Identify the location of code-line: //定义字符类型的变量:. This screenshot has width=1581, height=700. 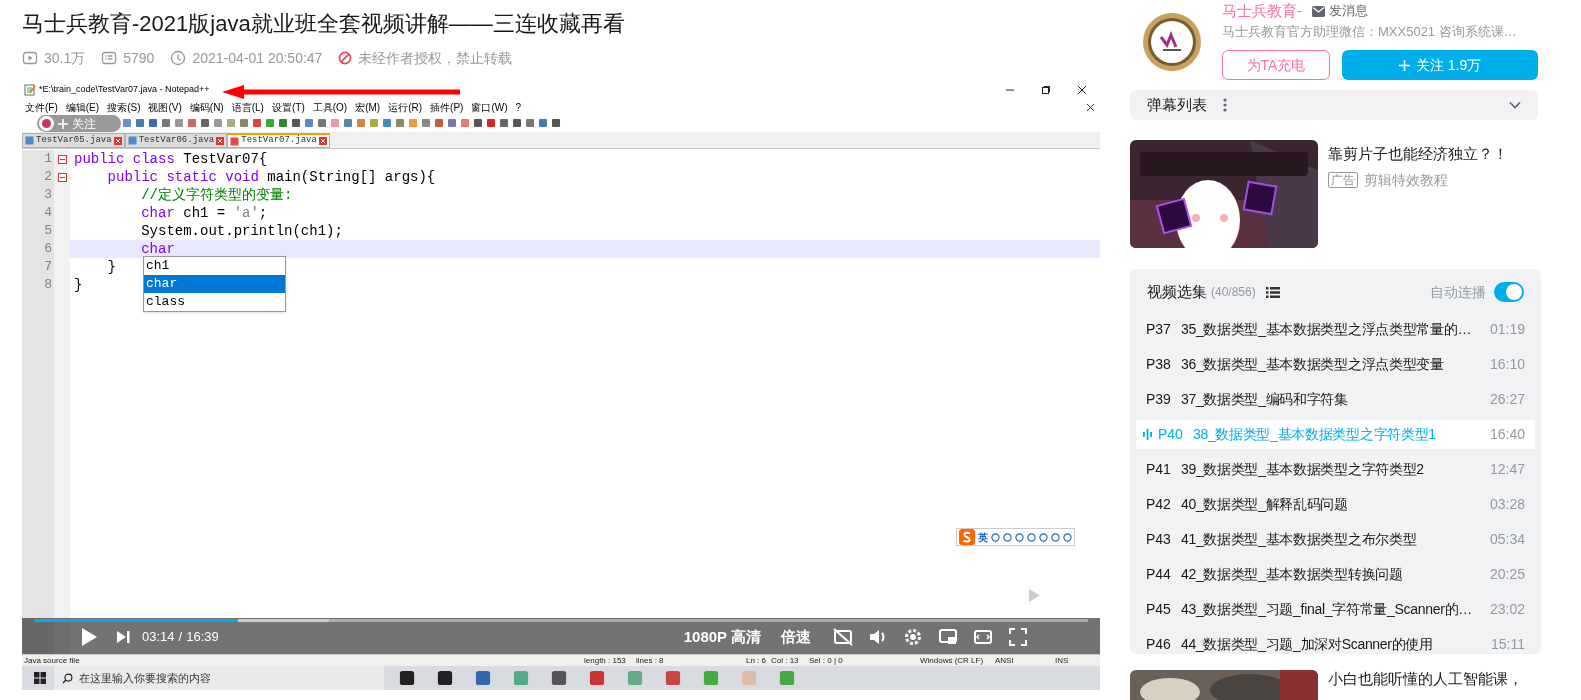
(216, 195).